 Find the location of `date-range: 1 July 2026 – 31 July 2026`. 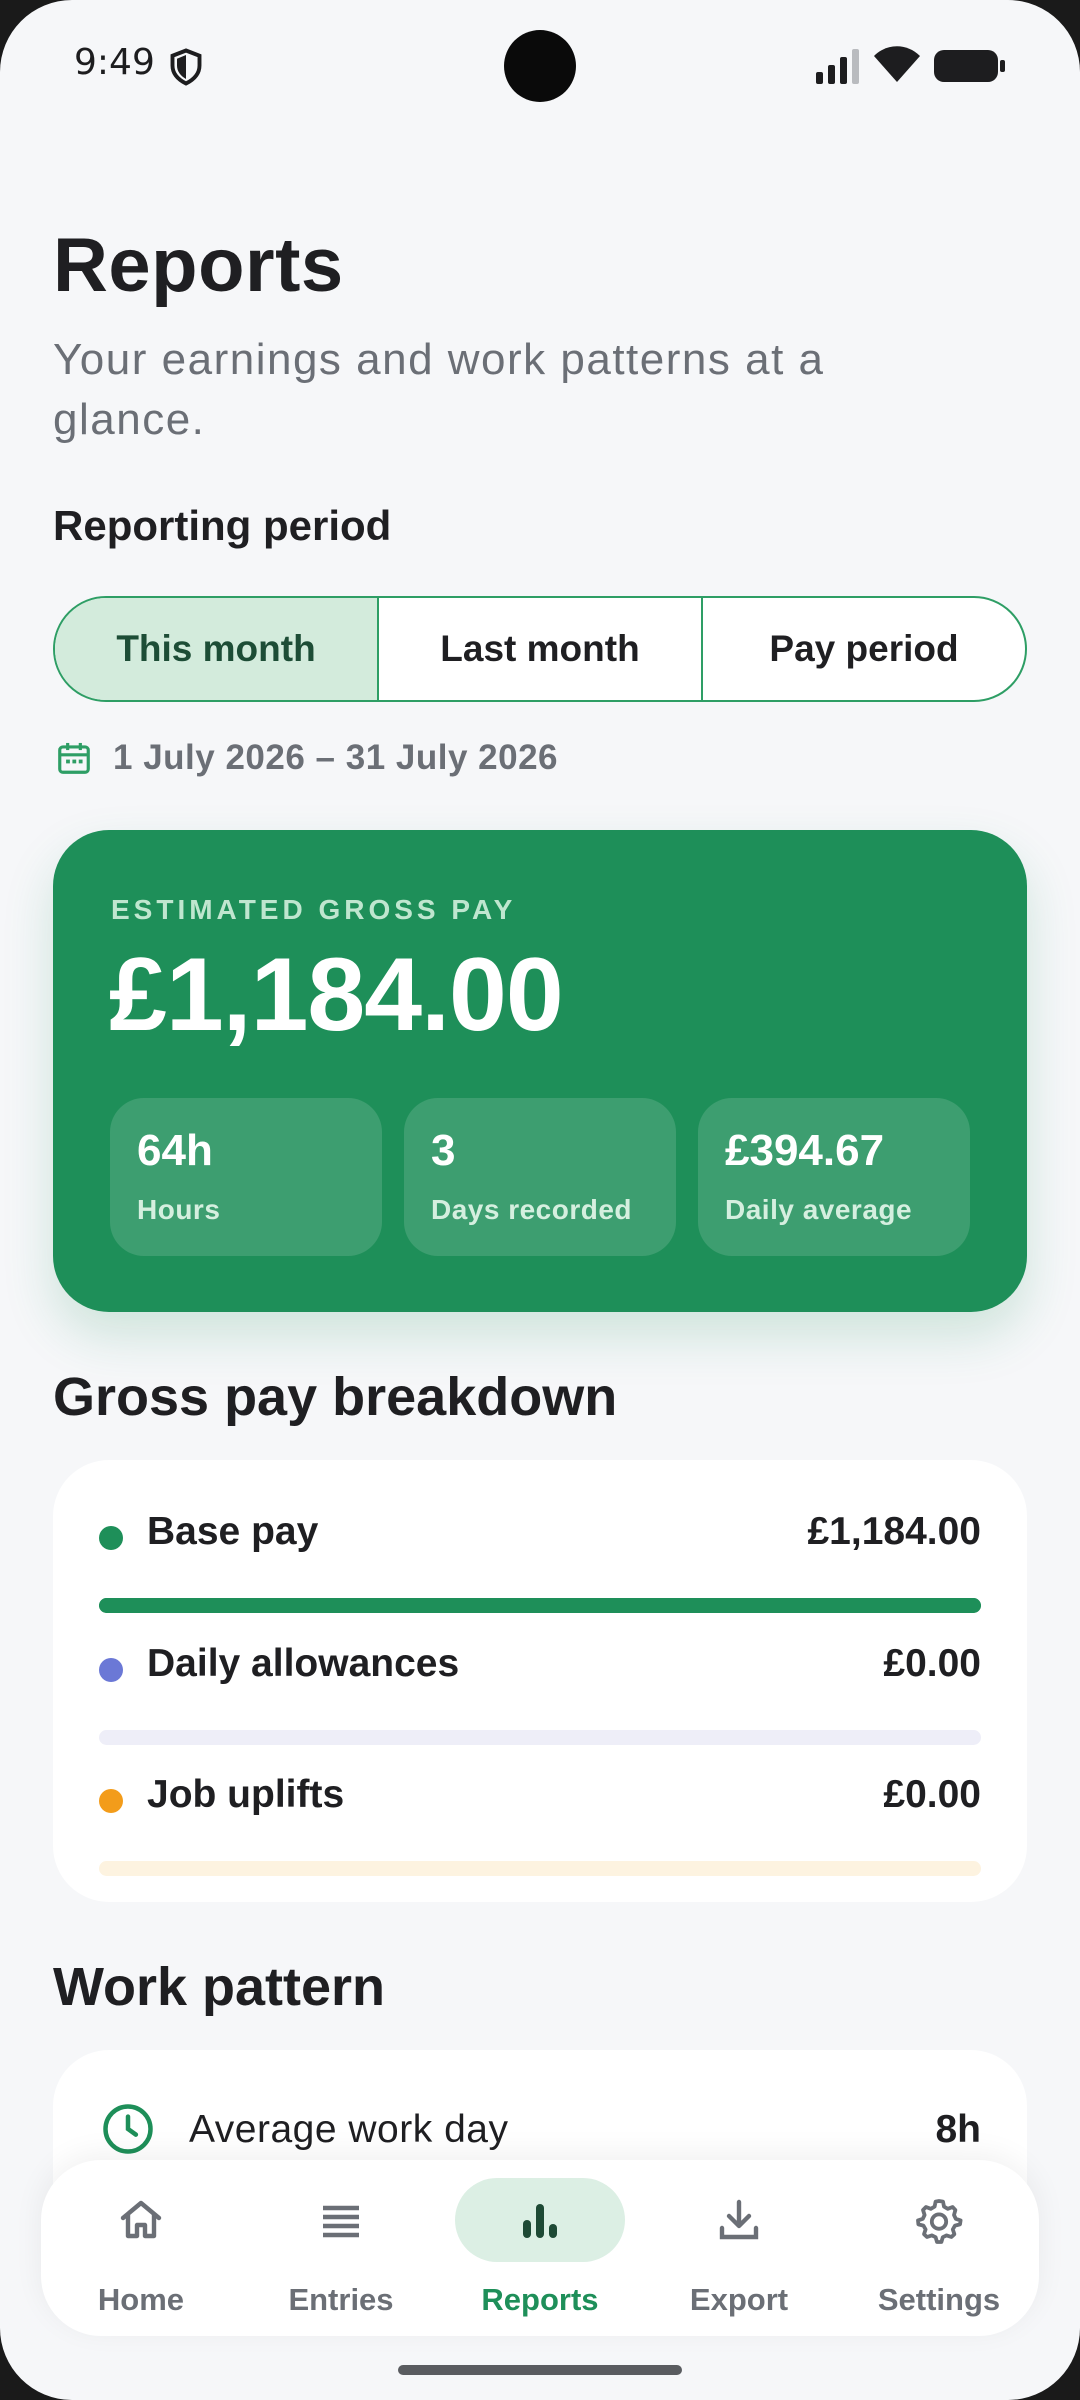

date-range: 1 July 2026 – 31 July 2026 is located at coordinates (306, 758).